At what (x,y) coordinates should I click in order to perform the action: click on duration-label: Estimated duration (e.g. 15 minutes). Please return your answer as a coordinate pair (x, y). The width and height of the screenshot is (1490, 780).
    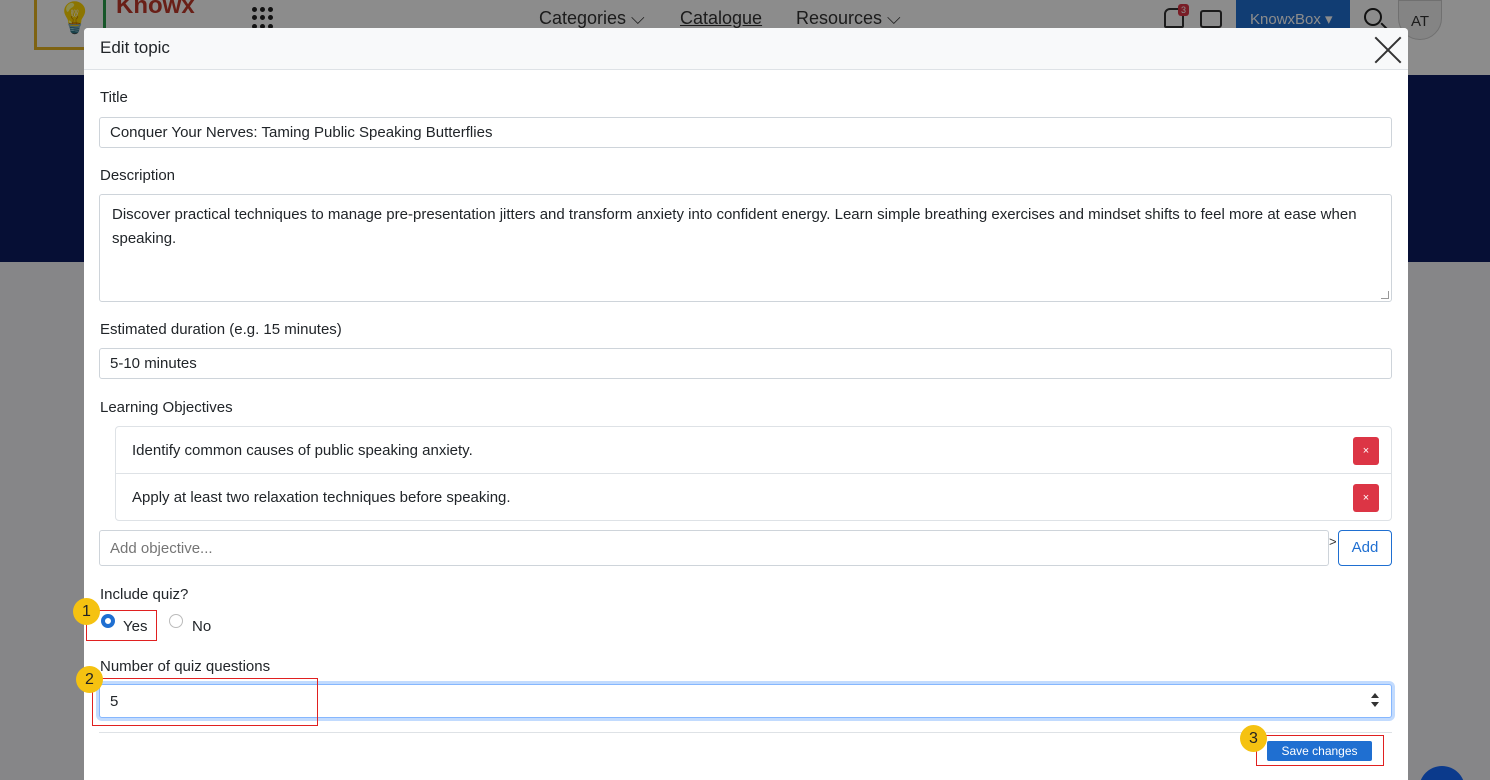
    Looking at the image, I should click on (221, 329).